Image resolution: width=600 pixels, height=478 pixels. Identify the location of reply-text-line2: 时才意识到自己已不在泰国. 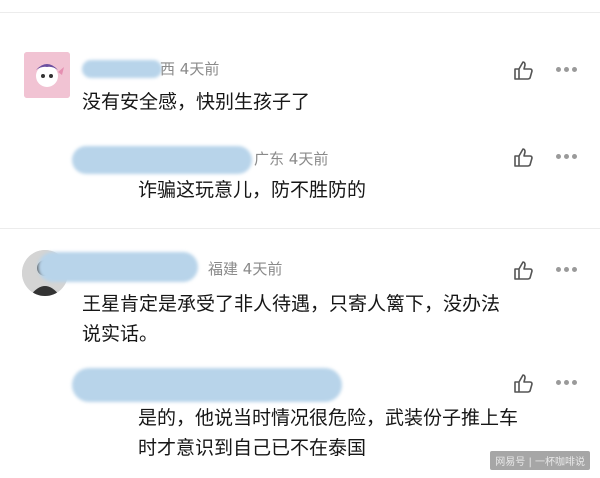
(252, 448).